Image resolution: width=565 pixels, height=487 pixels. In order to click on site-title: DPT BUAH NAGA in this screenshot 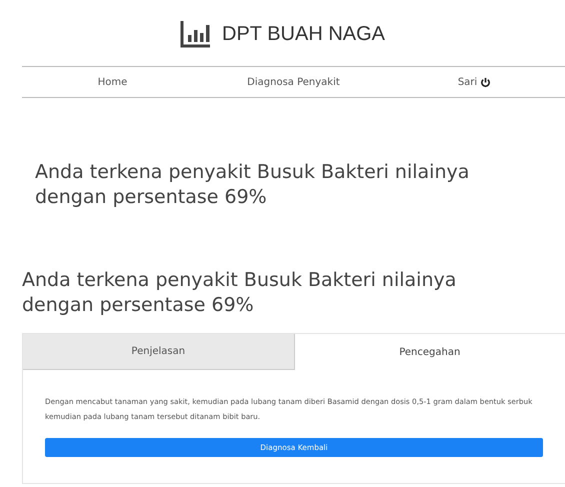, I will do `click(303, 34)`.